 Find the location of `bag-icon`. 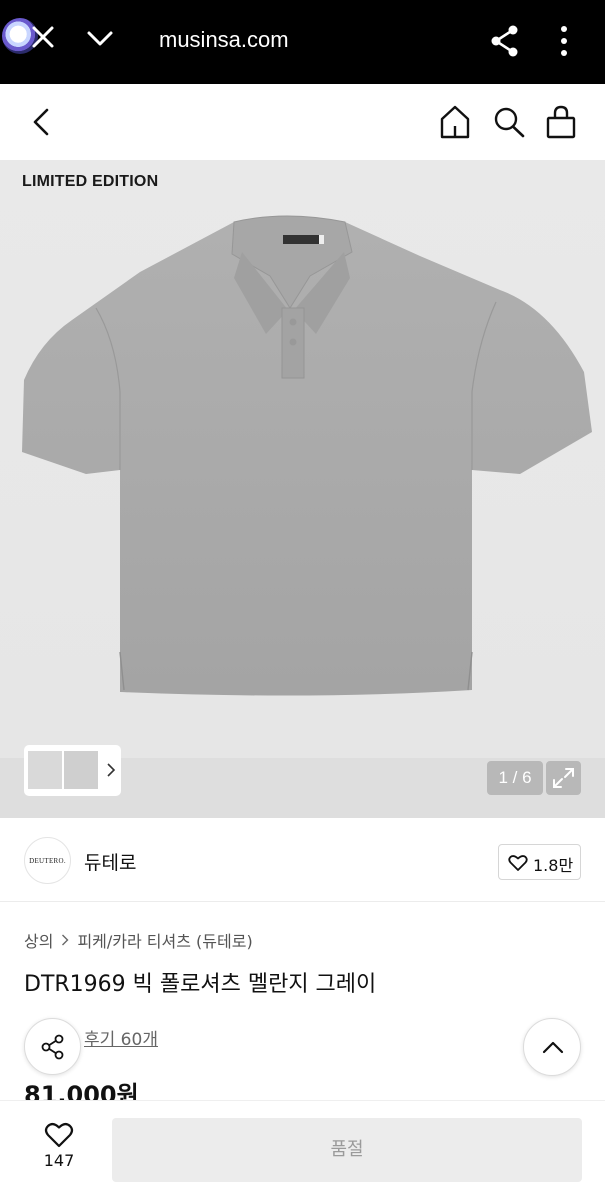

bag-icon is located at coordinates (561, 122).